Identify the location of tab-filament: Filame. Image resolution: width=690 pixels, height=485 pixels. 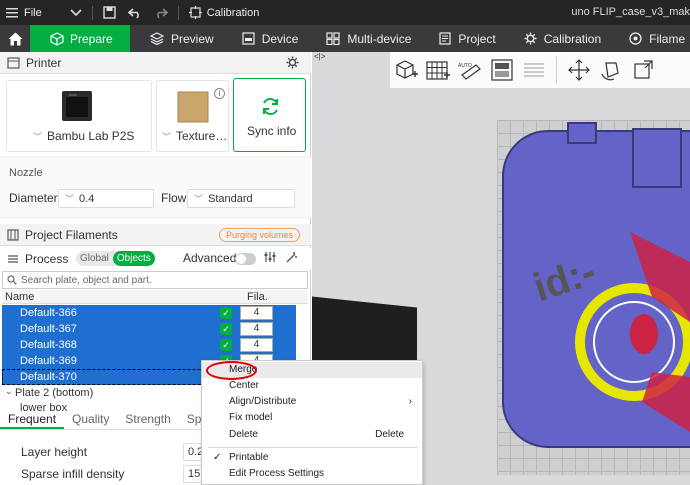
(650, 38).